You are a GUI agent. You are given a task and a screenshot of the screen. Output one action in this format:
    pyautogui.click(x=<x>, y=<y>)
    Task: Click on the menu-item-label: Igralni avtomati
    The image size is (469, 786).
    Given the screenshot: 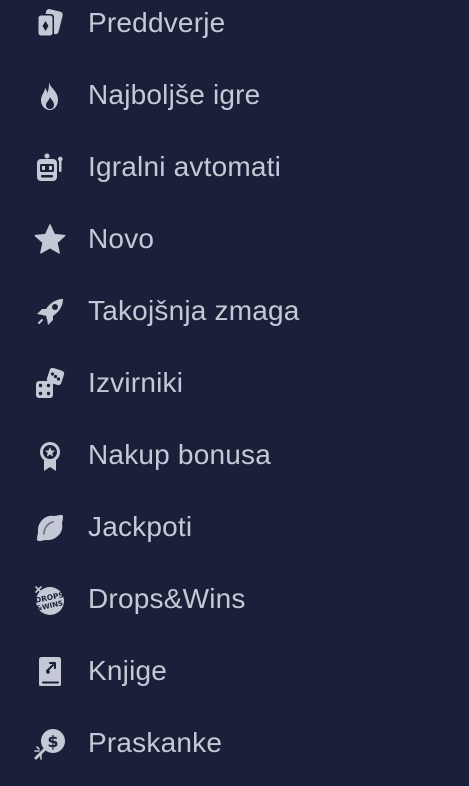 What is the action you would take?
    pyautogui.click(x=185, y=166)
    